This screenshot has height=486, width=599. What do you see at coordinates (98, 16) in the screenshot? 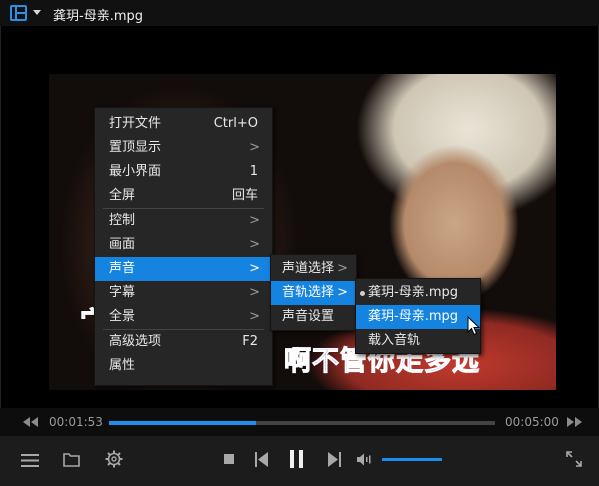
I see `window-title: 龚玥-母亲.mpg` at bounding box center [98, 16].